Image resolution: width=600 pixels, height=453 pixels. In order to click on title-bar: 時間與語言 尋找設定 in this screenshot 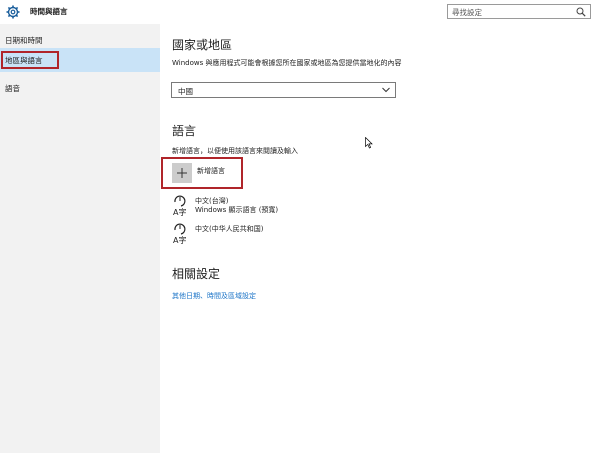, I will do `click(300, 12)`.